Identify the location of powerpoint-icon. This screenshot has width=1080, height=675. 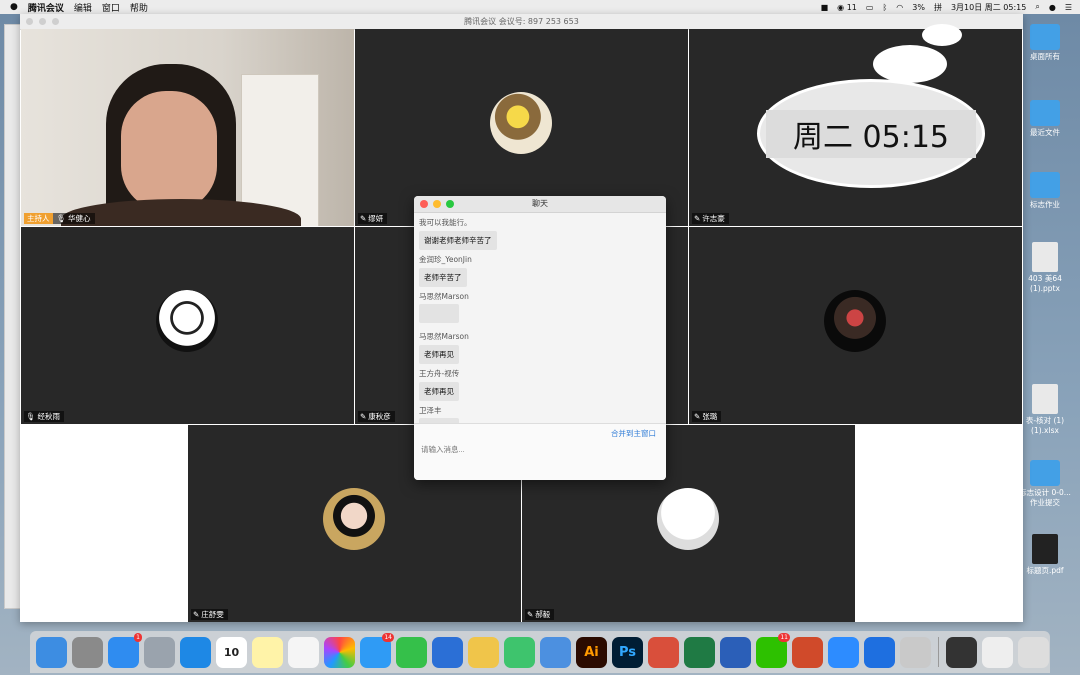
(807, 652).